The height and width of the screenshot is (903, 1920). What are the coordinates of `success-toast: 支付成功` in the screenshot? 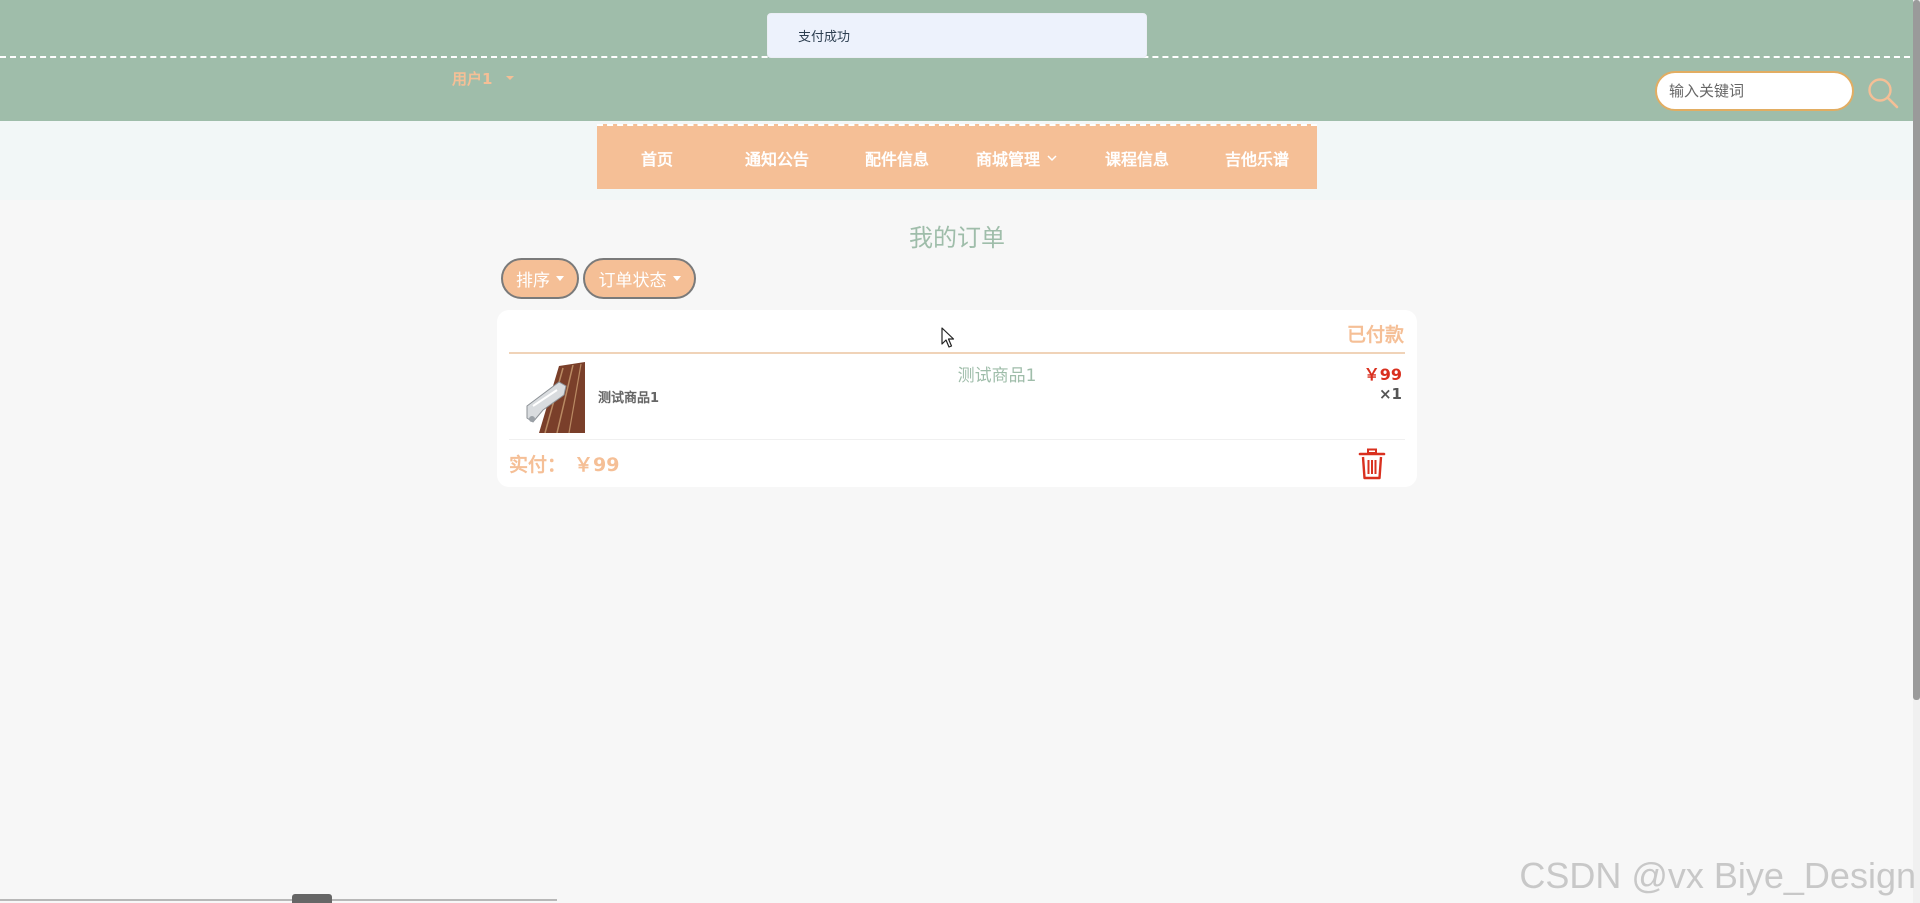 It's located at (957, 35).